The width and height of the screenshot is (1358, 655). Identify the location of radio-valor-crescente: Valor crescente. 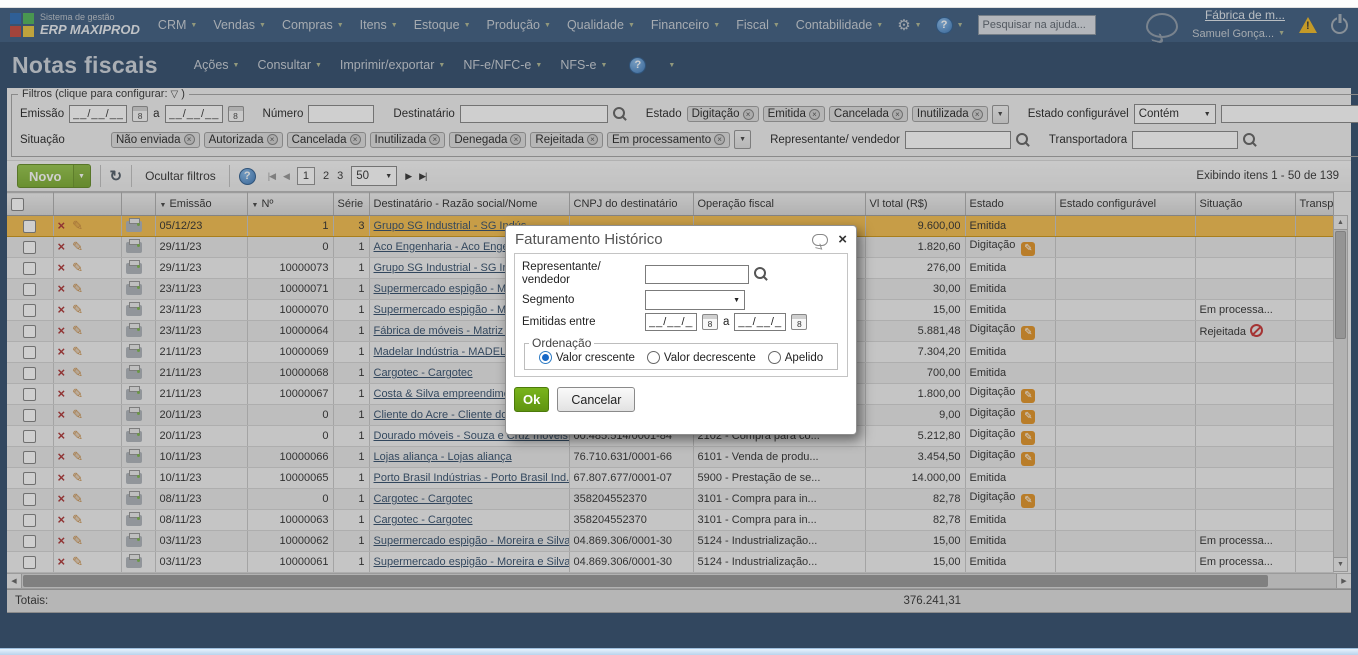
(586, 358).